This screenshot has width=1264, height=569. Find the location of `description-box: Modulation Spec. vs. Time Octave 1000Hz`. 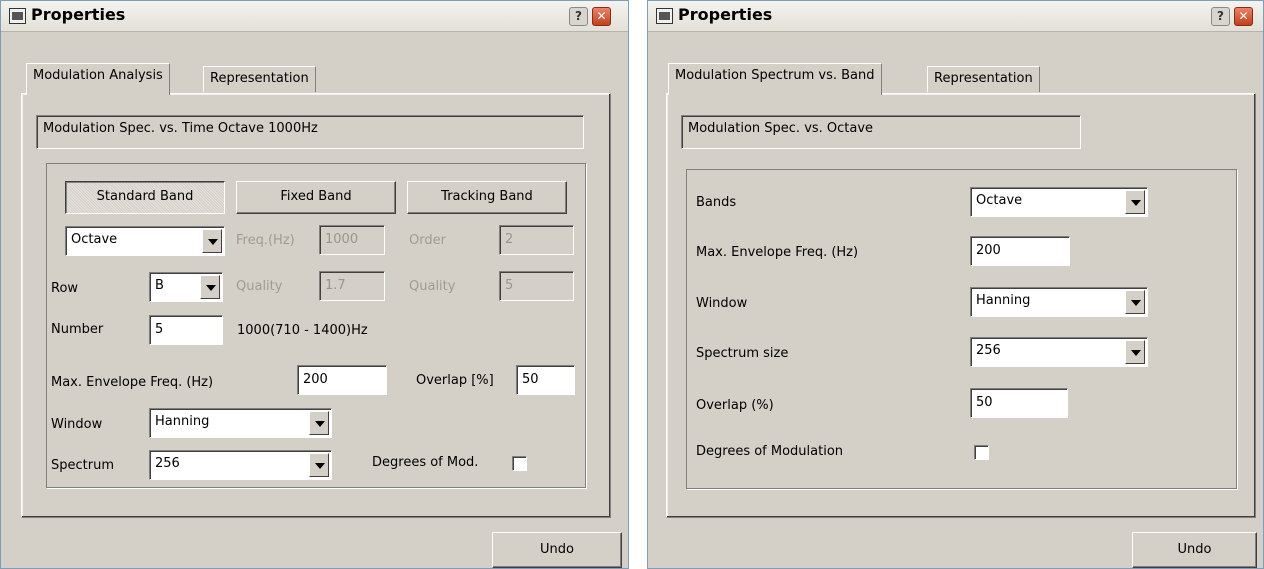

description-box: Modulation Spec. vs. Time Octave 1000Hz is located at coordinates (310, 132).